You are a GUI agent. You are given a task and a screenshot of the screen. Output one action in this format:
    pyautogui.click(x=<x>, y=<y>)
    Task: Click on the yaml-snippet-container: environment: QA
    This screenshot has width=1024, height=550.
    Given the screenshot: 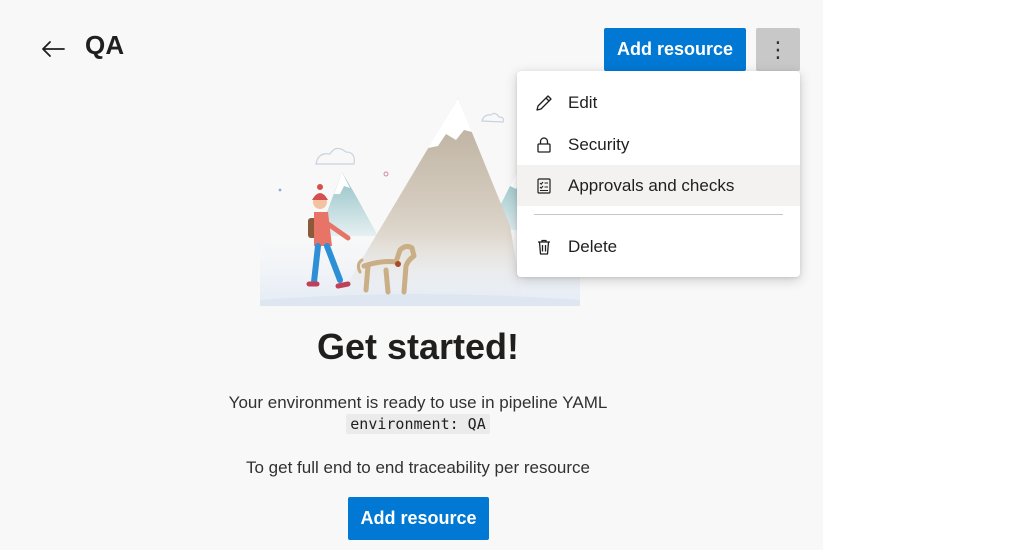 What is the action you would take?
    pyautogui.click(x=418, y=424)
    